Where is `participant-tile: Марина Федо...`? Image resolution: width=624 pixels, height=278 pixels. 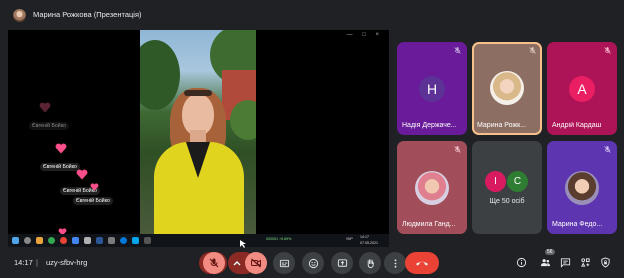
participant-tile: Марина Федо... is located at coordinates (582, 187).